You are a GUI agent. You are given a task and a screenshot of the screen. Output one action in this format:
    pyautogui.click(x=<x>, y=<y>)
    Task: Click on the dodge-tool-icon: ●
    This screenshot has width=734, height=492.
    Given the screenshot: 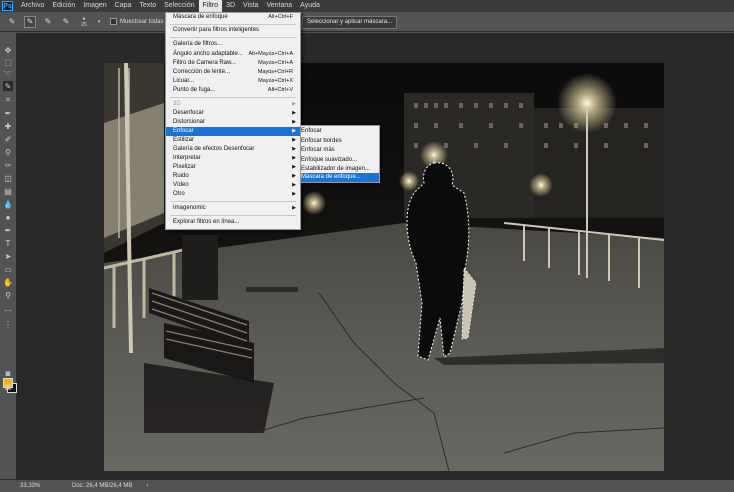 What is the action you would take?
    pyautogui.click(x=8, y=217)
    